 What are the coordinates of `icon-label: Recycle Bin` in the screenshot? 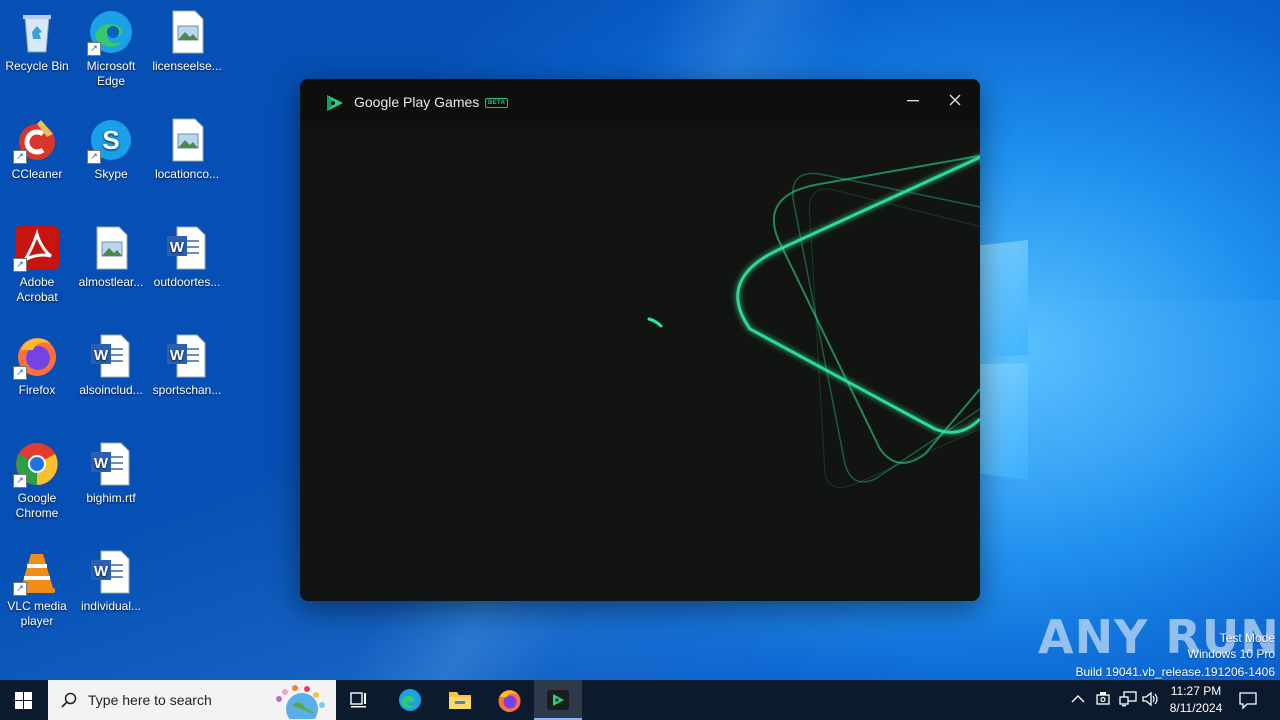 It's located at (37, 66).